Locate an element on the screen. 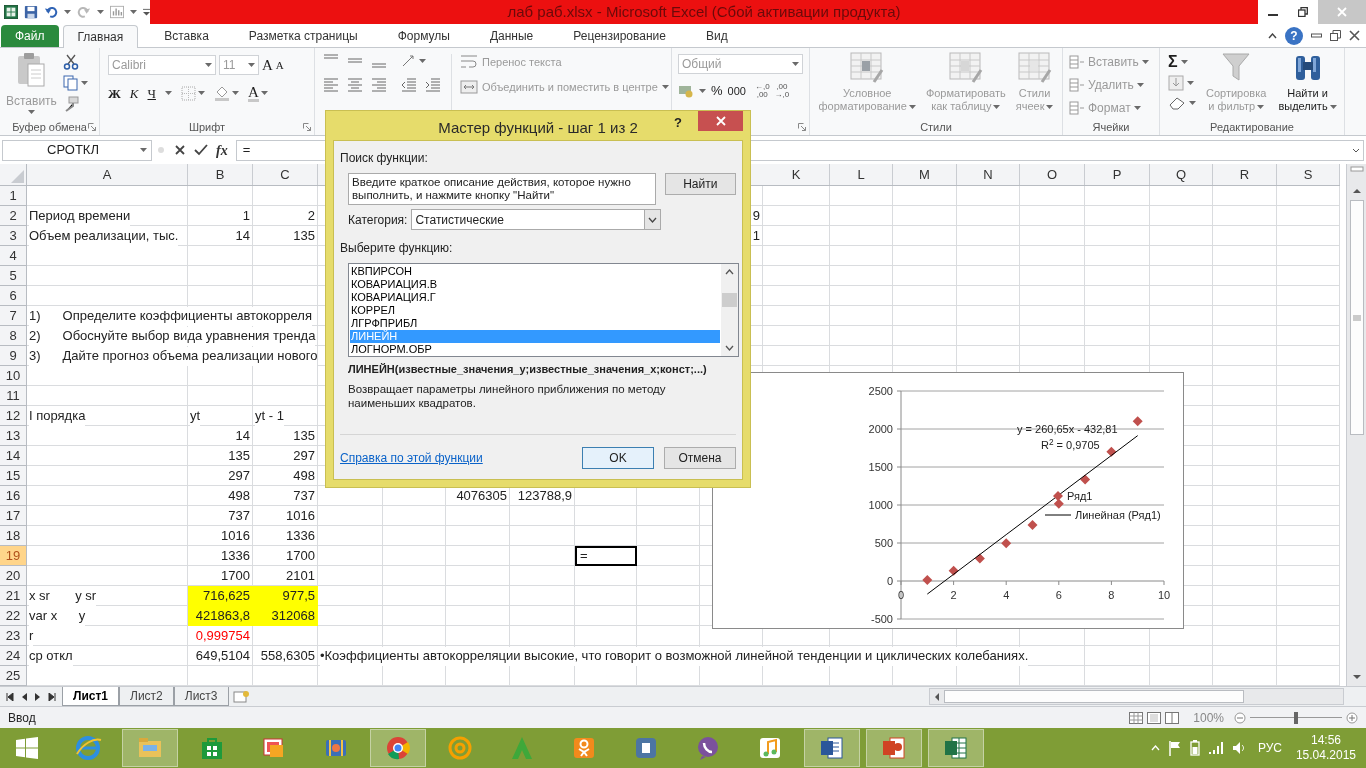  column-header: A is located at coordinates (107, 174).